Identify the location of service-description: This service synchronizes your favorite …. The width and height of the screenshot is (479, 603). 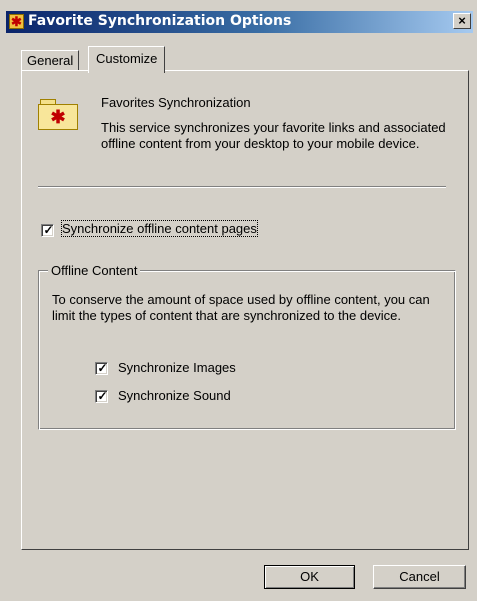
(273, 135).